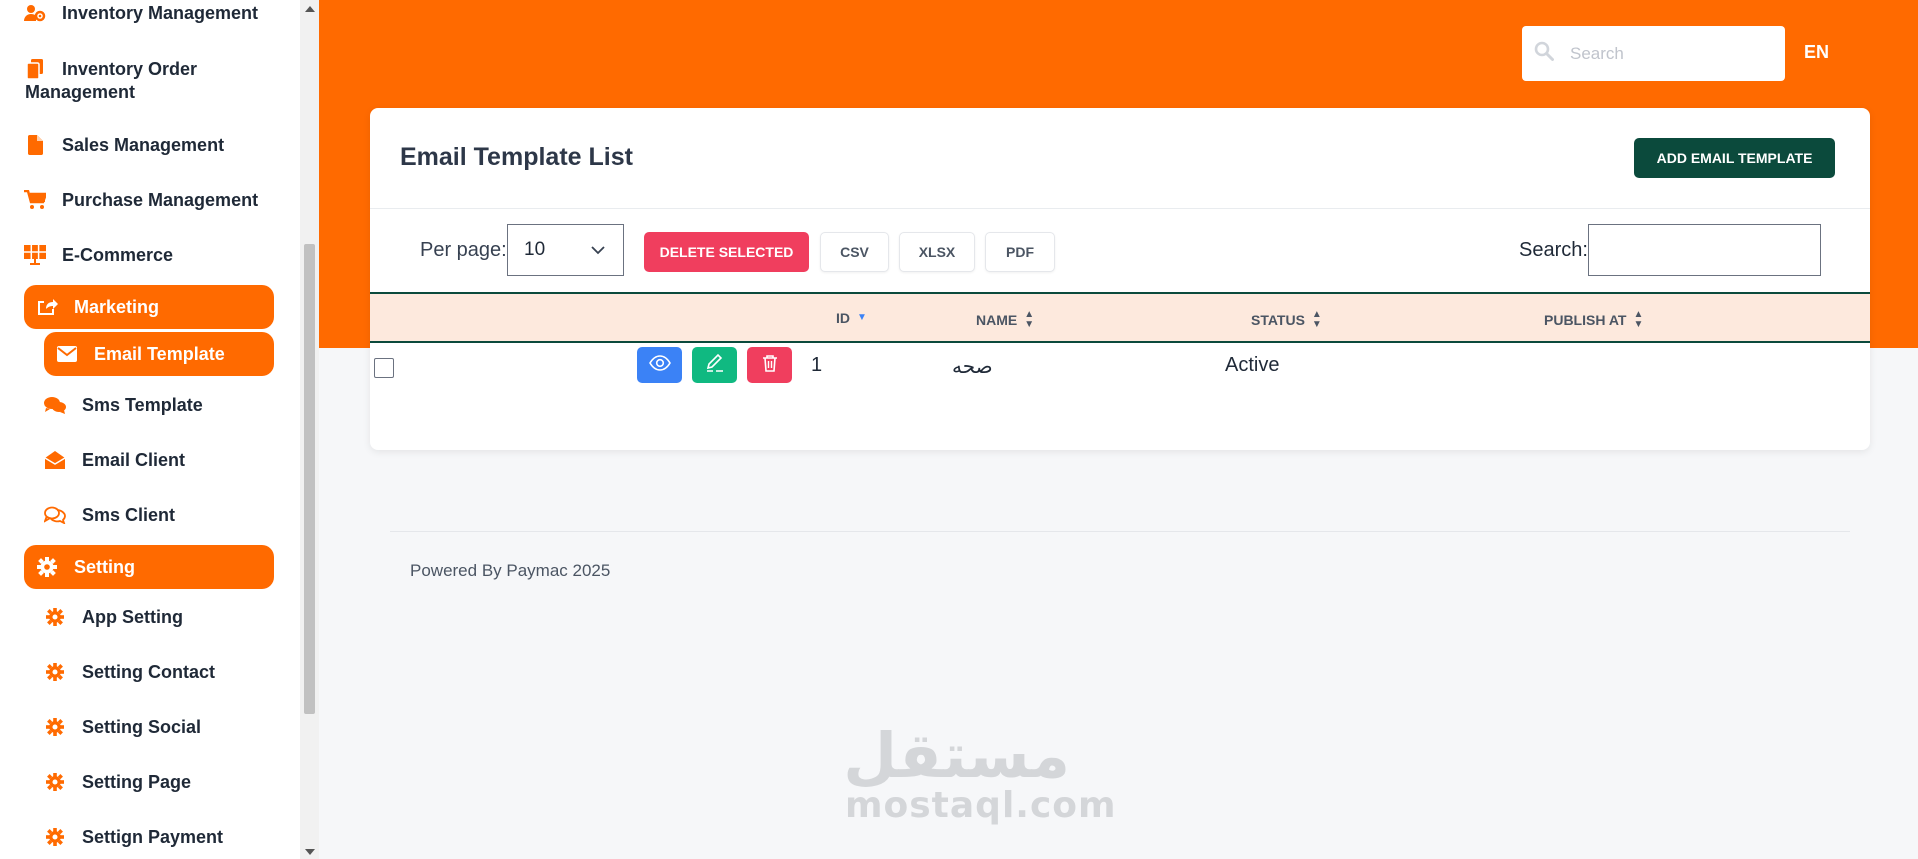  Describe the element at coordinates (384, 368) in the screenshot. I see `row-checkbox` at that location.